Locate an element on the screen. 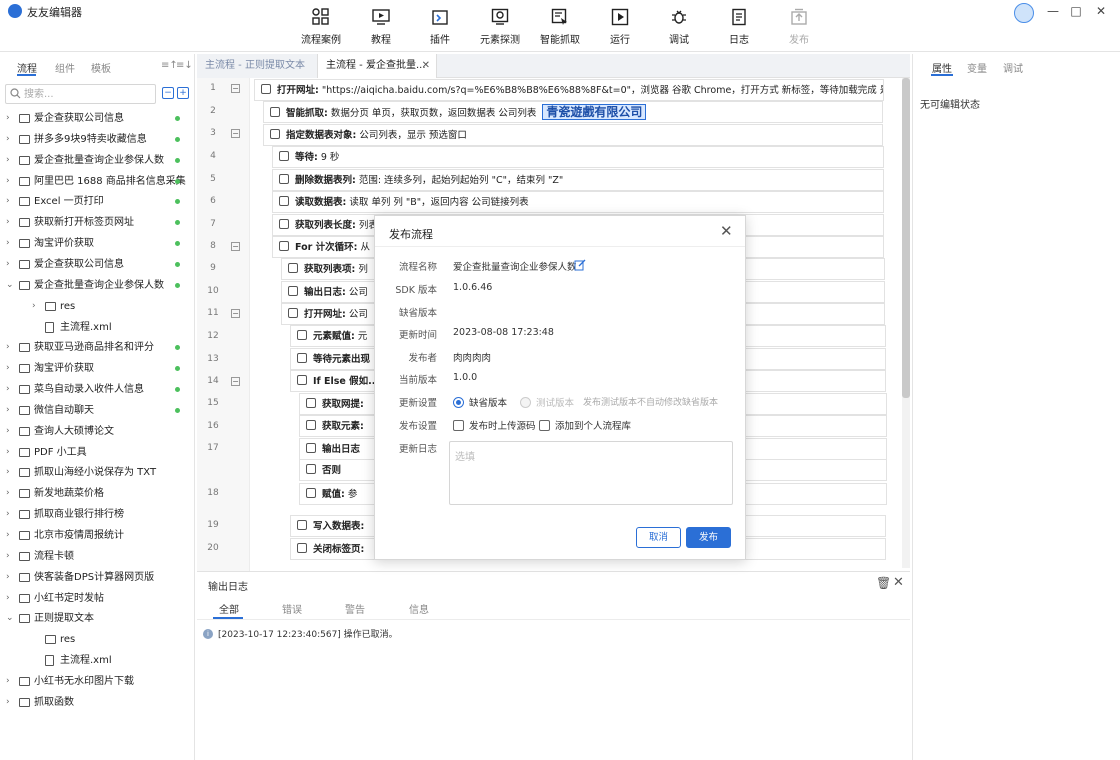 This screenshot has width=1120, height=760. element-detect-button: 元素探测 is located at coordinates (500, 28).